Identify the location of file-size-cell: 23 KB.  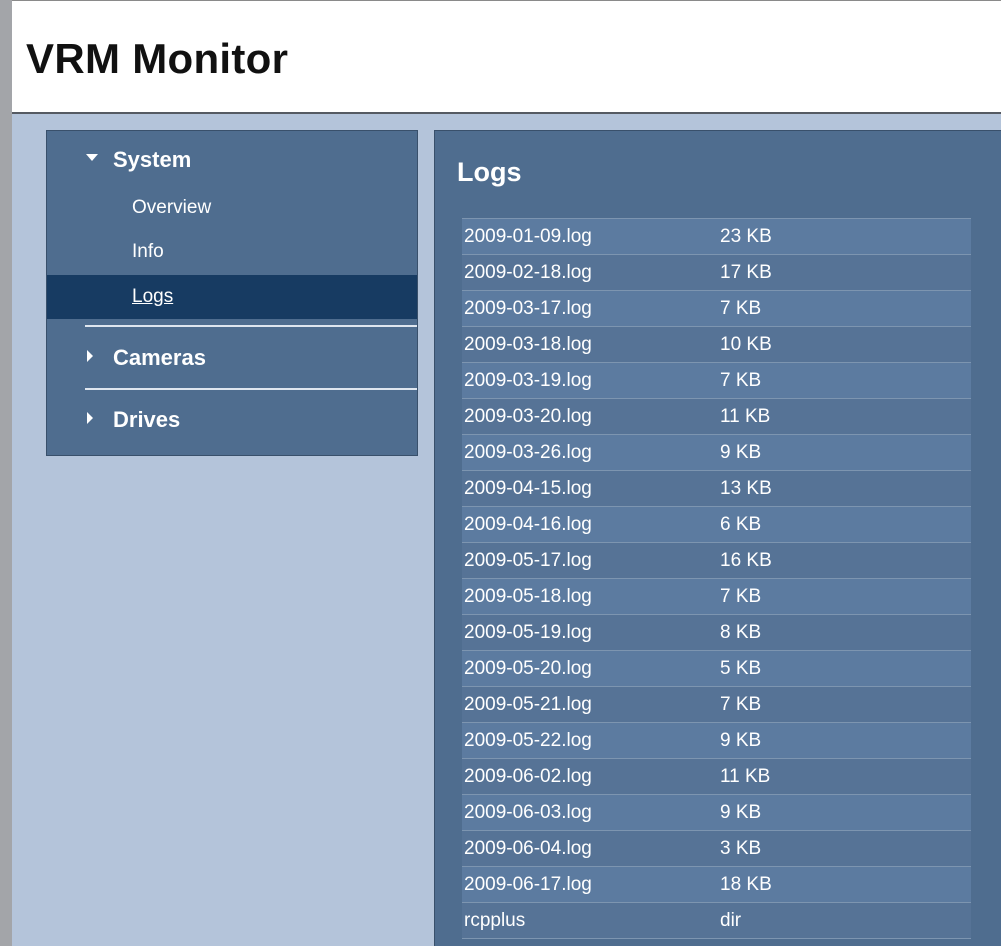
(844, 236).